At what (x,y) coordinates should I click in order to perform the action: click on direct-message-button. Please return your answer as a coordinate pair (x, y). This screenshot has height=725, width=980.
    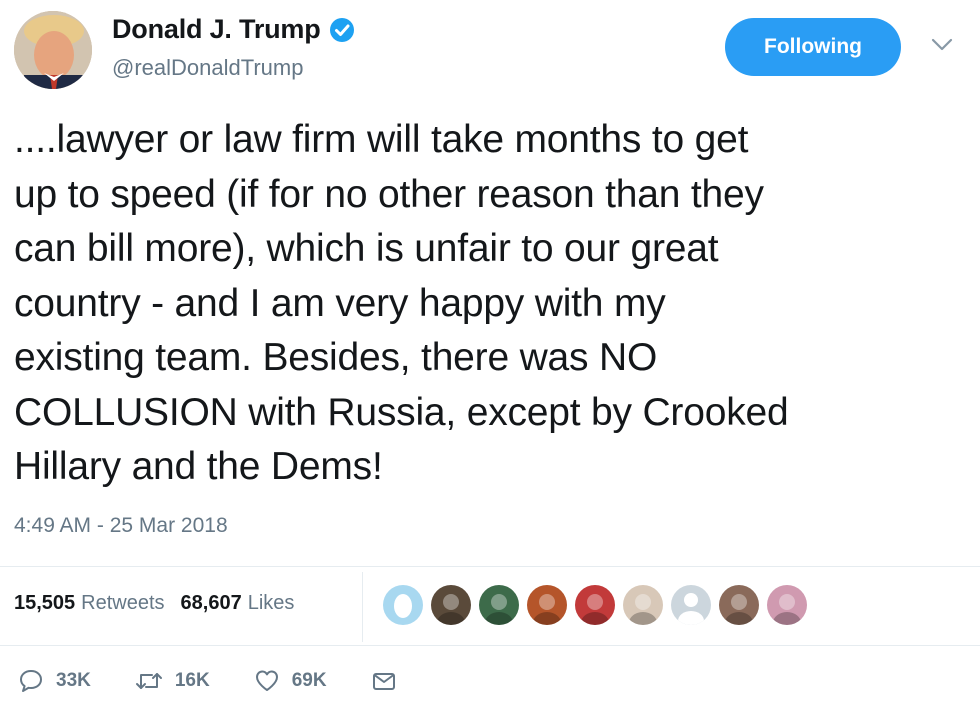
    Looking at the image, I should click on (384, 681).